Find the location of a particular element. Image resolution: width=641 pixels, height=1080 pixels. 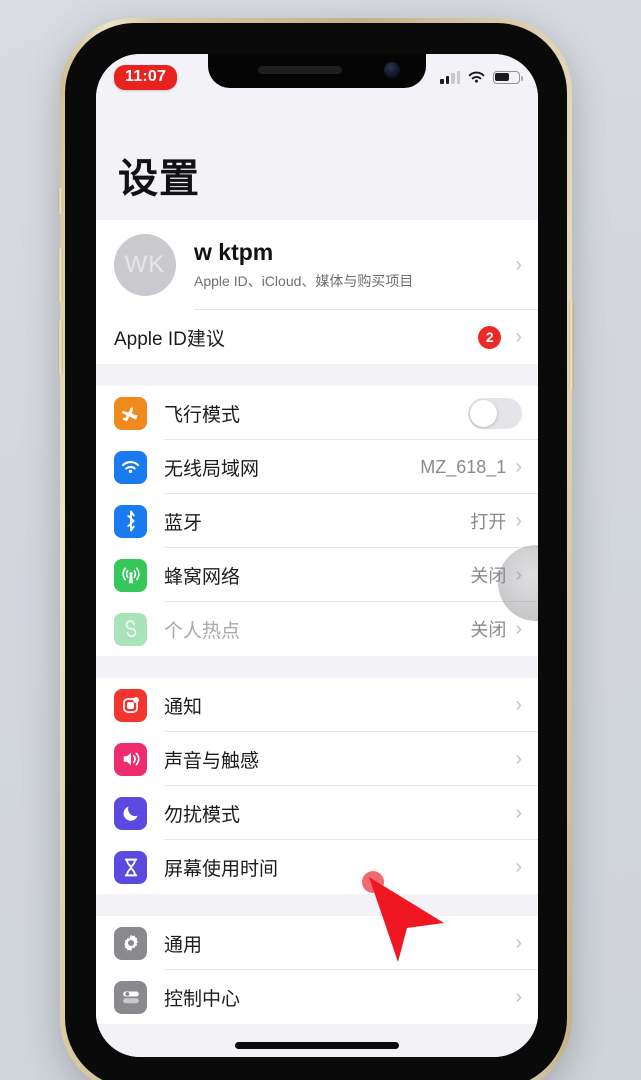

sound-speaker-icon is located at coordinates (130, 759).